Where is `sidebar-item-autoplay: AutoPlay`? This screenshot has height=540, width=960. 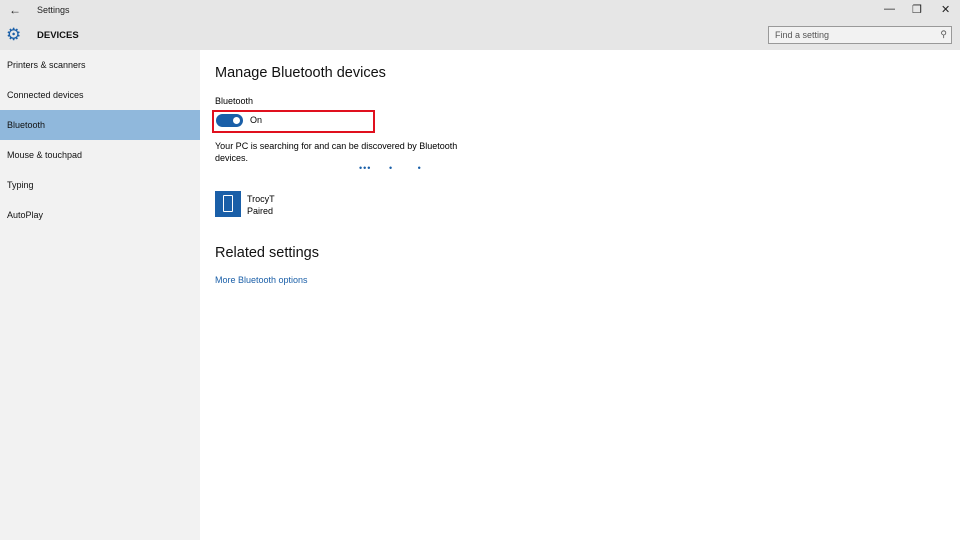 sidebar-item-autoplay: AutoPlay is located at coordinates (100, 215).